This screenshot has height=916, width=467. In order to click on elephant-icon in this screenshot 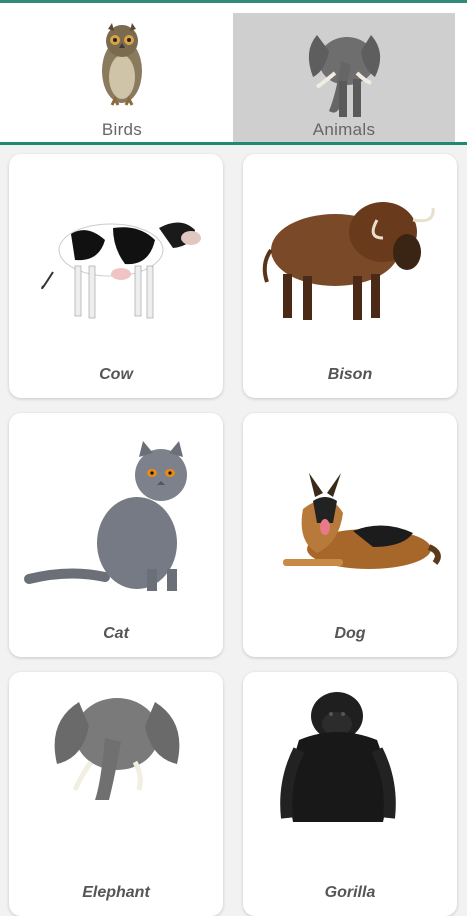, I will do `click(344, 76)`.